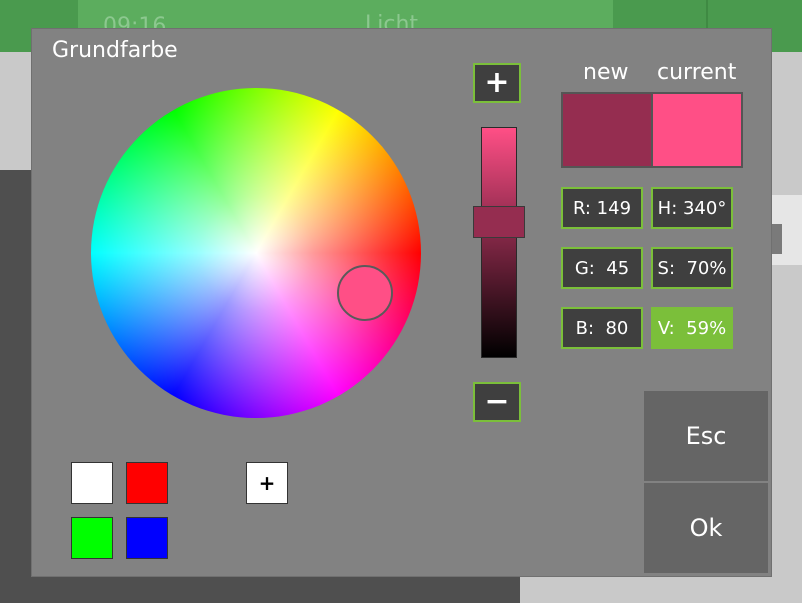 Image resolution: width=802 pixels, height=603 pixels. Describe the element at coordinates (365, 293) in the screenshot. I see `color-wheel-cursor` at that location.